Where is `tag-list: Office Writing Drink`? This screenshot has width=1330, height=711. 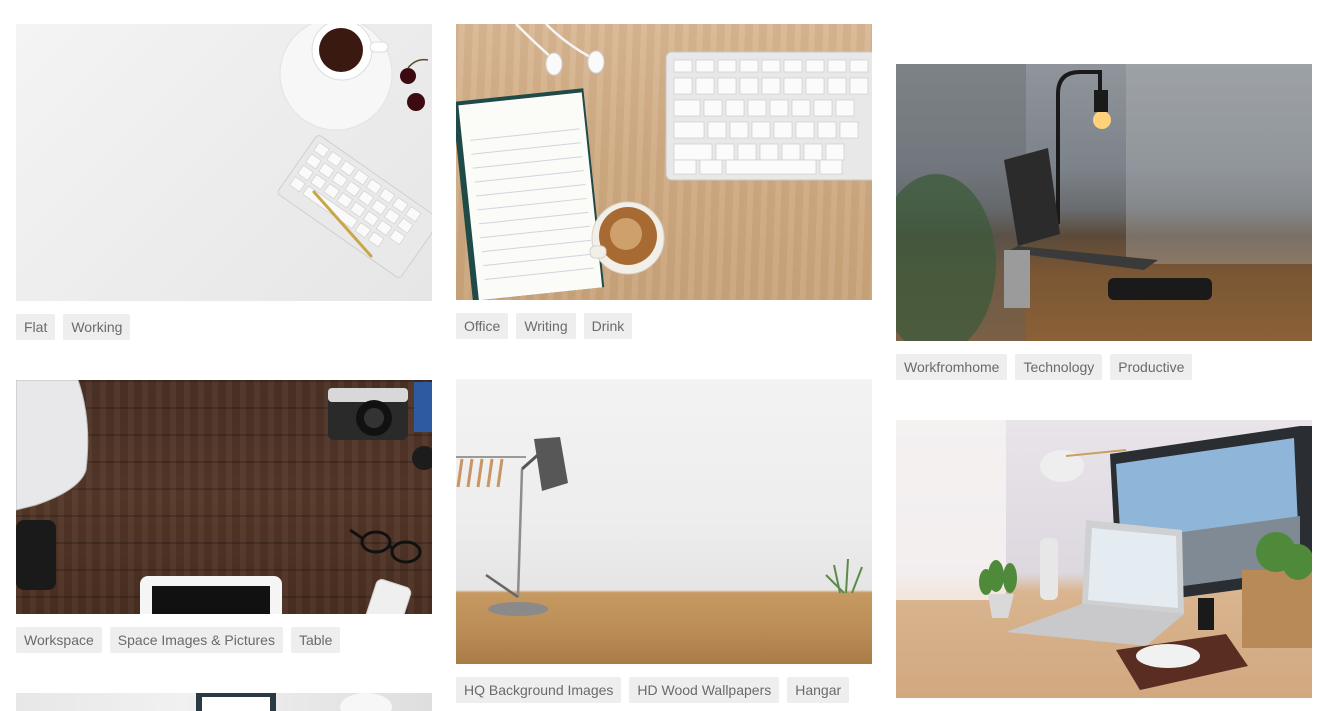 tag-list: Office Writing Drink is located at coordinates (544, 326).